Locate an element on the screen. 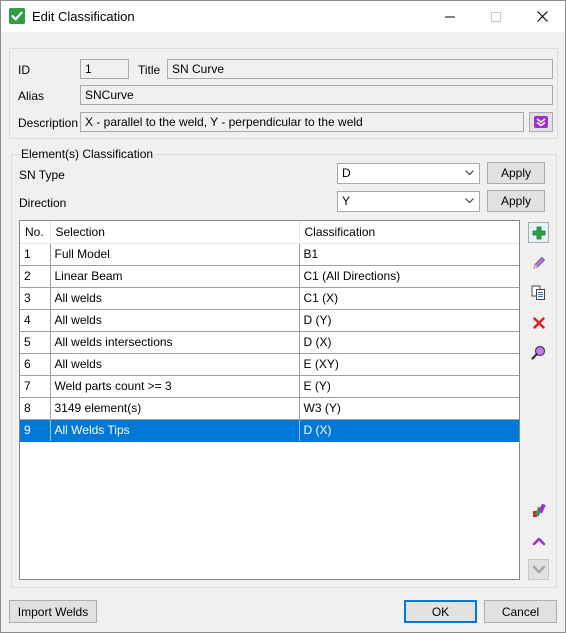 The height and width of the screenshot is (633, 566). sn-type-label: SN Type is located at coordinates (42, 175).